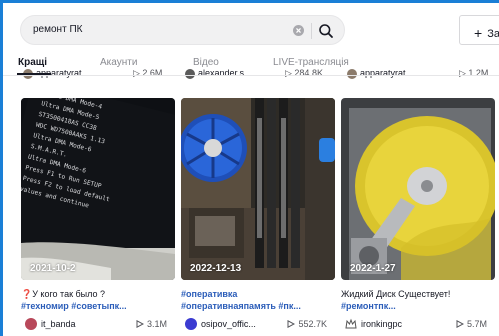 The image size is (499, 336). I want to click on view-count: 552.7K, so click(307, 324).